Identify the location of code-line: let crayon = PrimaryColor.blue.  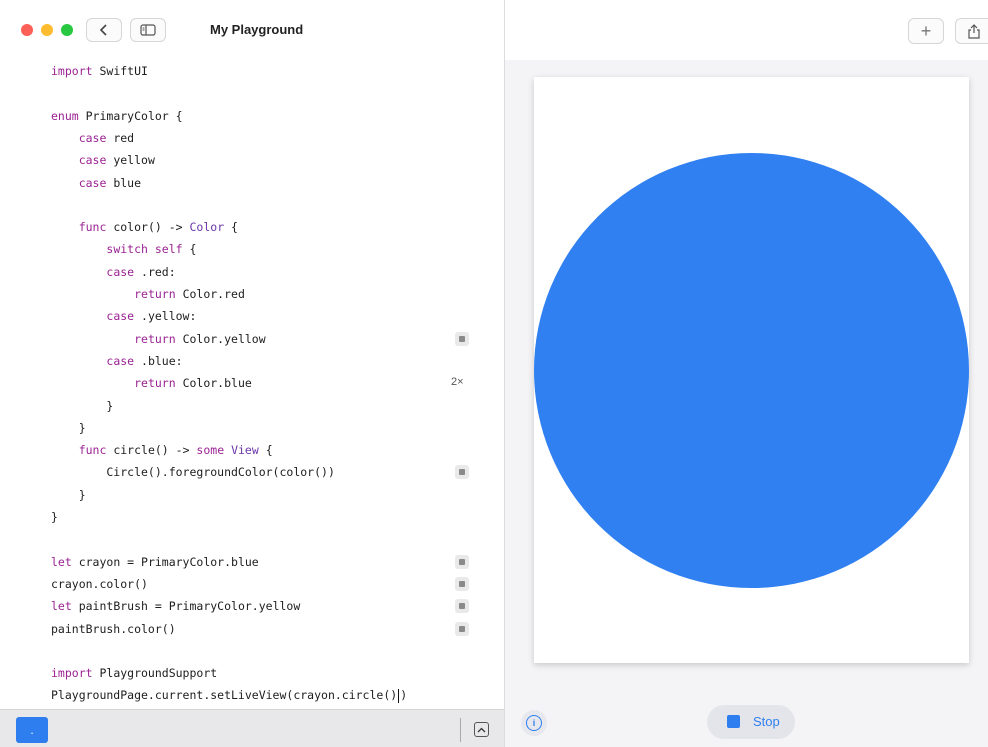
(155, 562).